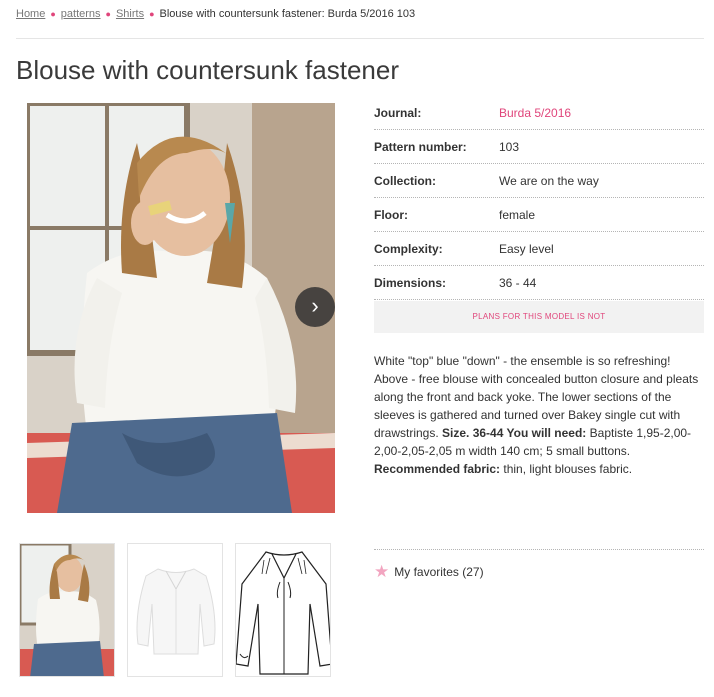  Describe the element at coordinates (130, 14) in the screenshot. I see `breadcrumb-shirts-link: Shirts` at that location.